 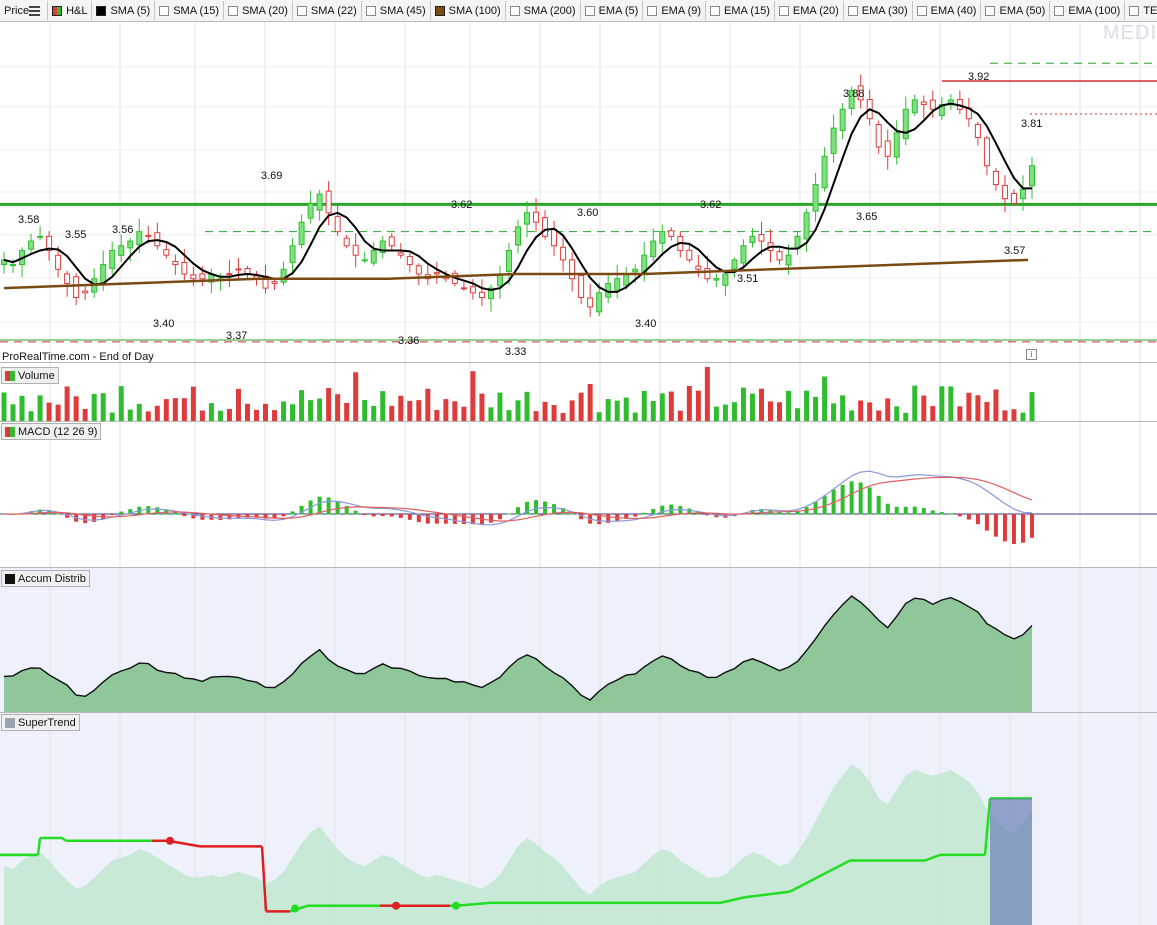 I want to click on toolbar-item-sma-15: SMA (15), so click(x=190, y=10).